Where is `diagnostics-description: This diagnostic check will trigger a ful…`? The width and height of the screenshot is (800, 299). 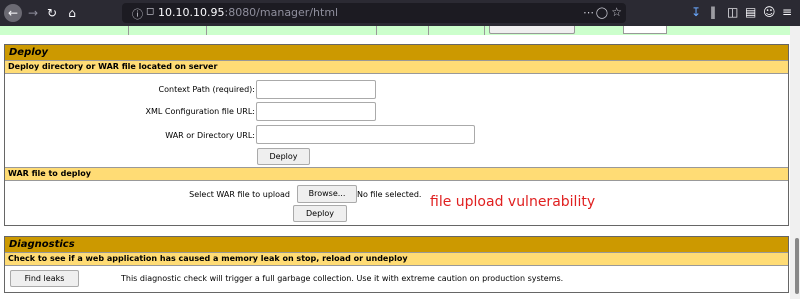
diagnostics-description: This diagnostic check will trigger a ful… is located at coordinates (342, 278).